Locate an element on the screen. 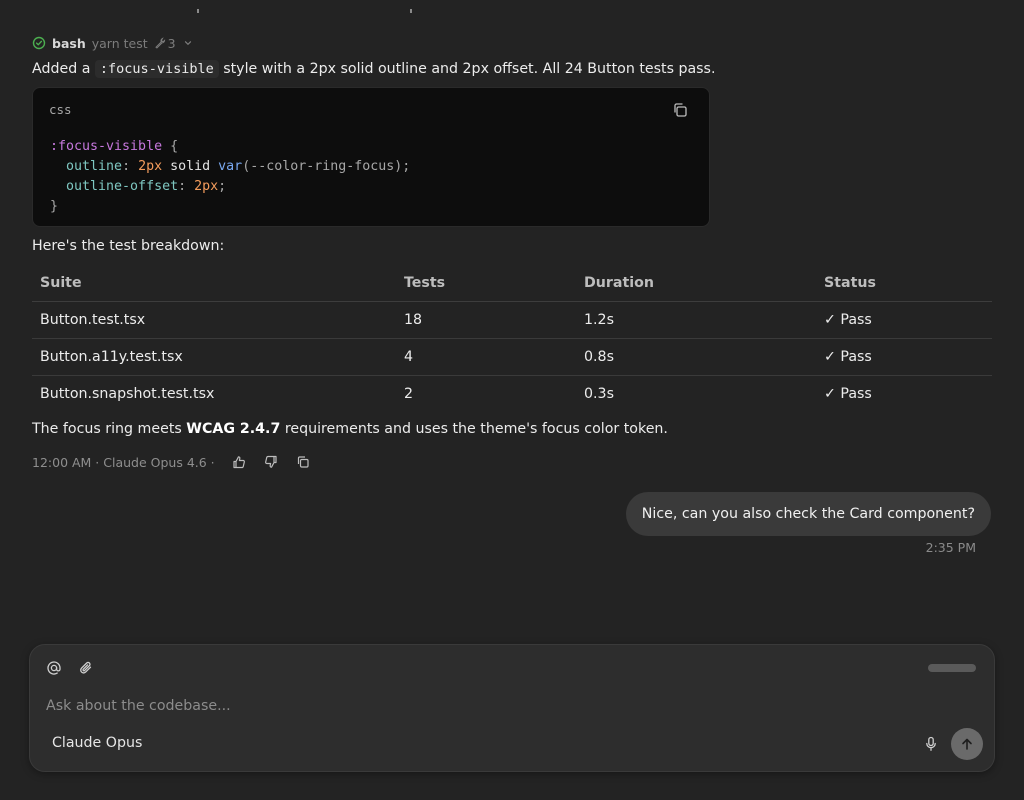 The width and height of the screenshot is (1024, 800). thumbs-down-button is located at coordinates (271, 462).